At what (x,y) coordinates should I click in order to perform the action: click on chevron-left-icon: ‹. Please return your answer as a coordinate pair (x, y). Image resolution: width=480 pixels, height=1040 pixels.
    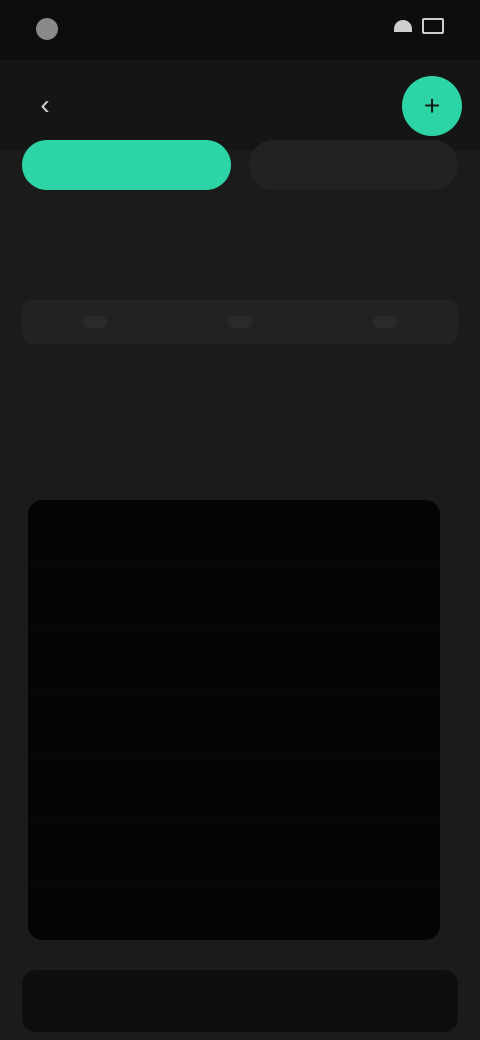
    Looking at the image, I should click on (45, 104).